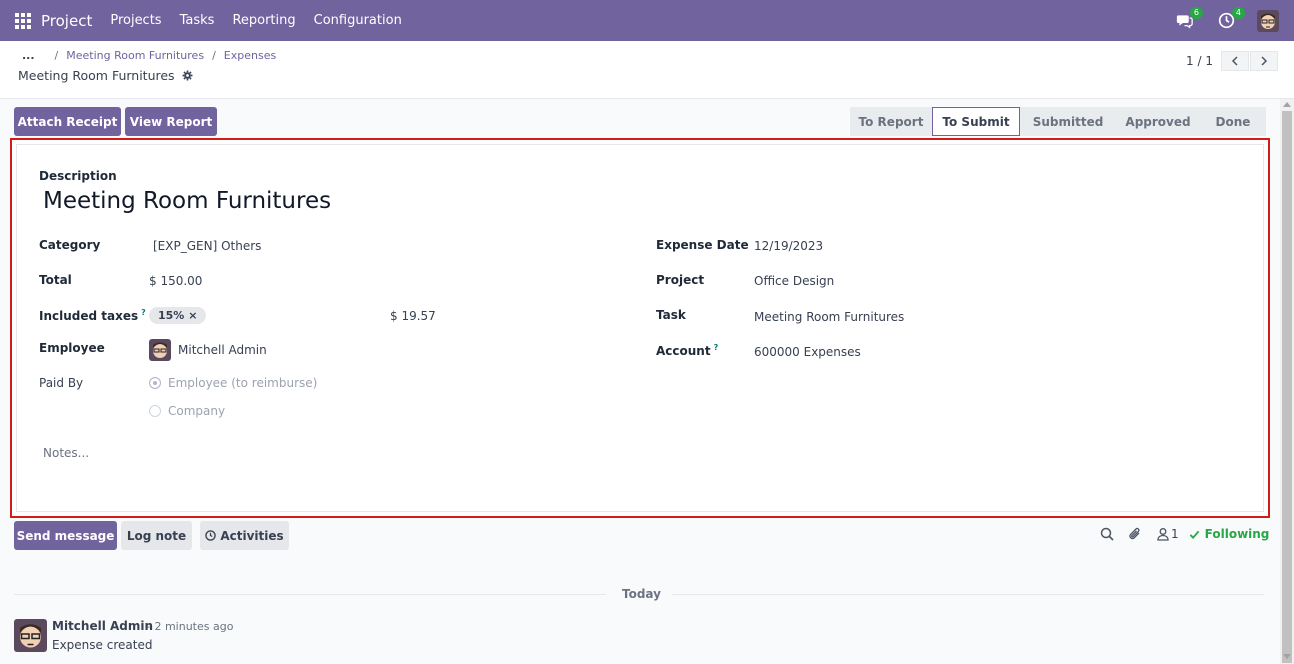 Image resolution: width=1294 pixels, height=664 pixels. I want to click on scrollbar, so click(1287, 381).